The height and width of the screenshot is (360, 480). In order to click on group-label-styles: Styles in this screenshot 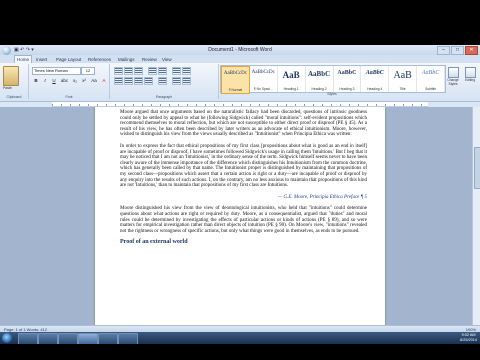, I will do `click(332, 94)`.